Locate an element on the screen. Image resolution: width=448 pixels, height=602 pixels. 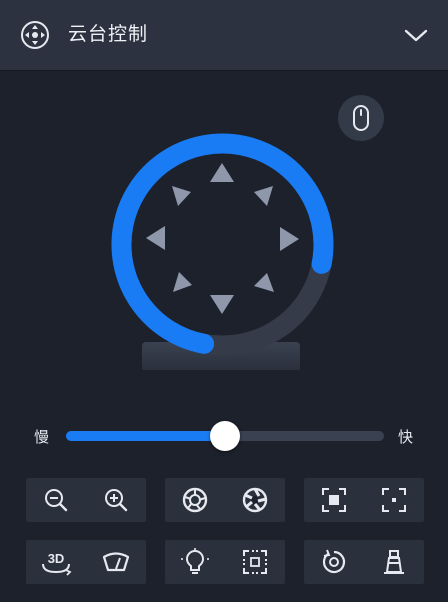
arrow-down-left-icon is located at coordinates (182, 282).